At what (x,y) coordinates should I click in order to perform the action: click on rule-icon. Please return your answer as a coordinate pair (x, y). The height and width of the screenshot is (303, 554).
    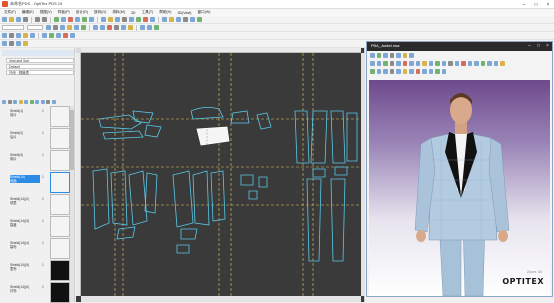
    Looking at the image, I should click on (58, 35).